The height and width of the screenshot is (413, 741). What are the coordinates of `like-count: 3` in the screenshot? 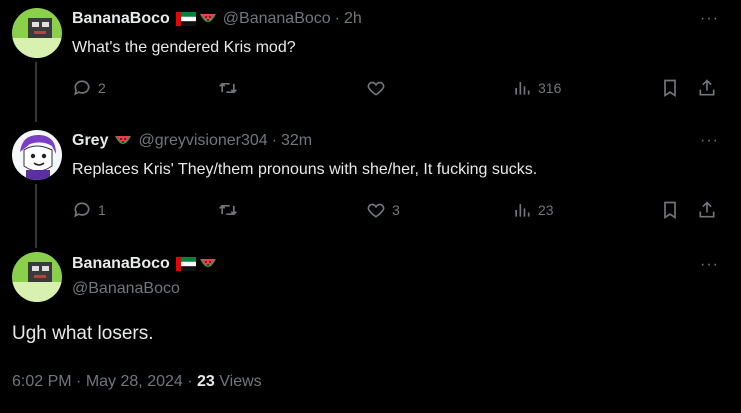 It's located at (396, 210).